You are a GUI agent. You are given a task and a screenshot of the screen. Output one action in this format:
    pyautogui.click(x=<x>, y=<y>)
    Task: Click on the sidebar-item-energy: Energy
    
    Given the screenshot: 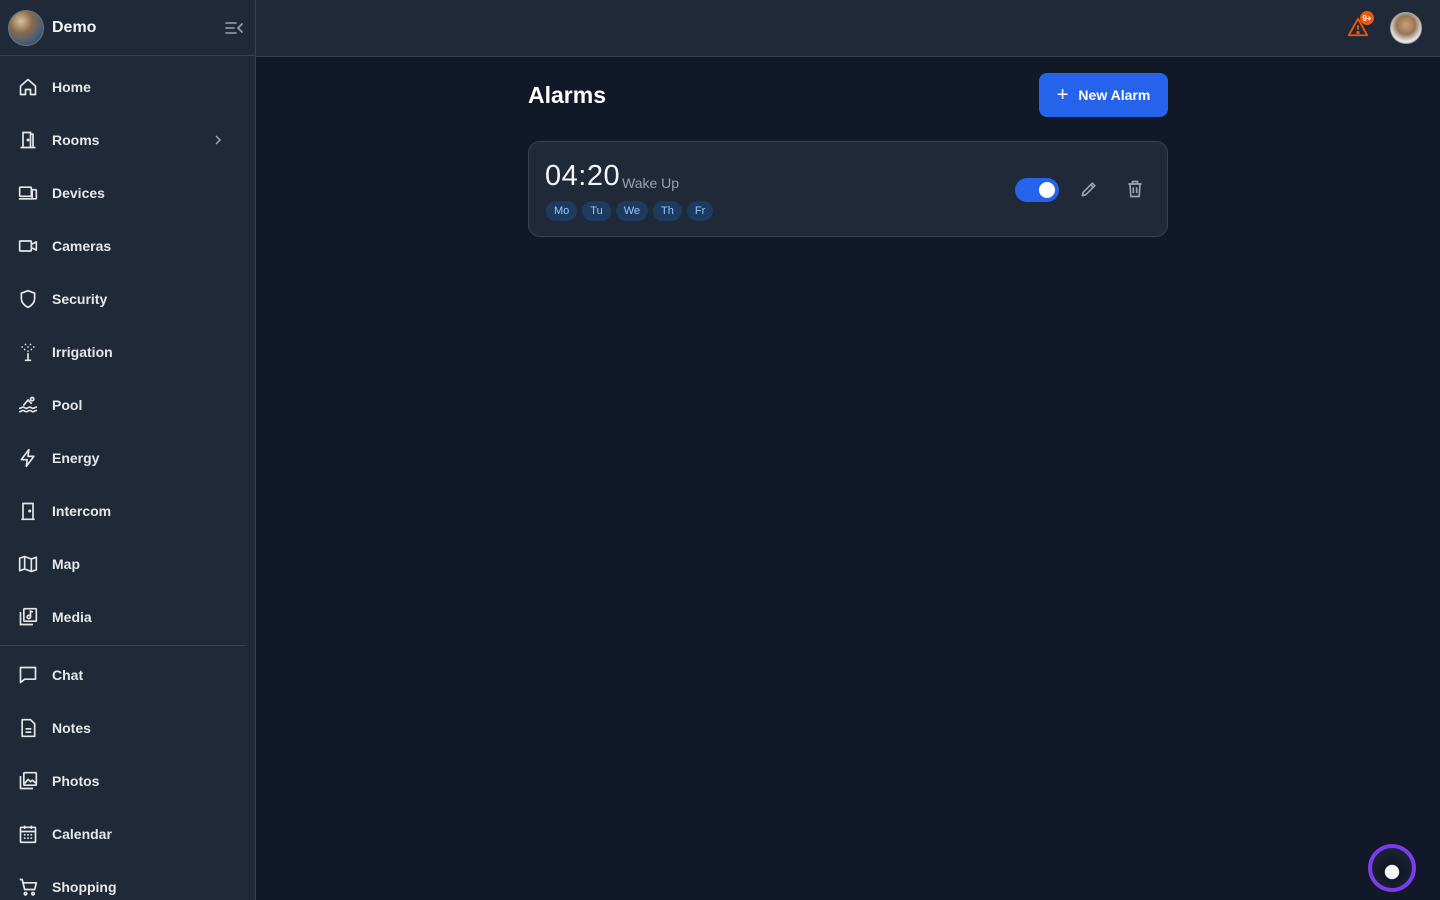 What is the action you would take?
    pyautogui.click(x=127, y=457)
    